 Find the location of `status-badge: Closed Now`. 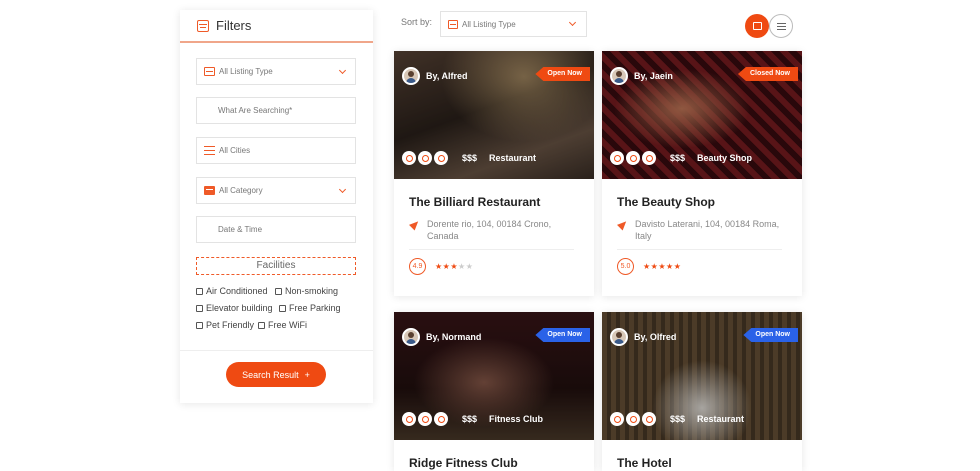

status-badge: Closed Now is located at coordinates (767, 74).